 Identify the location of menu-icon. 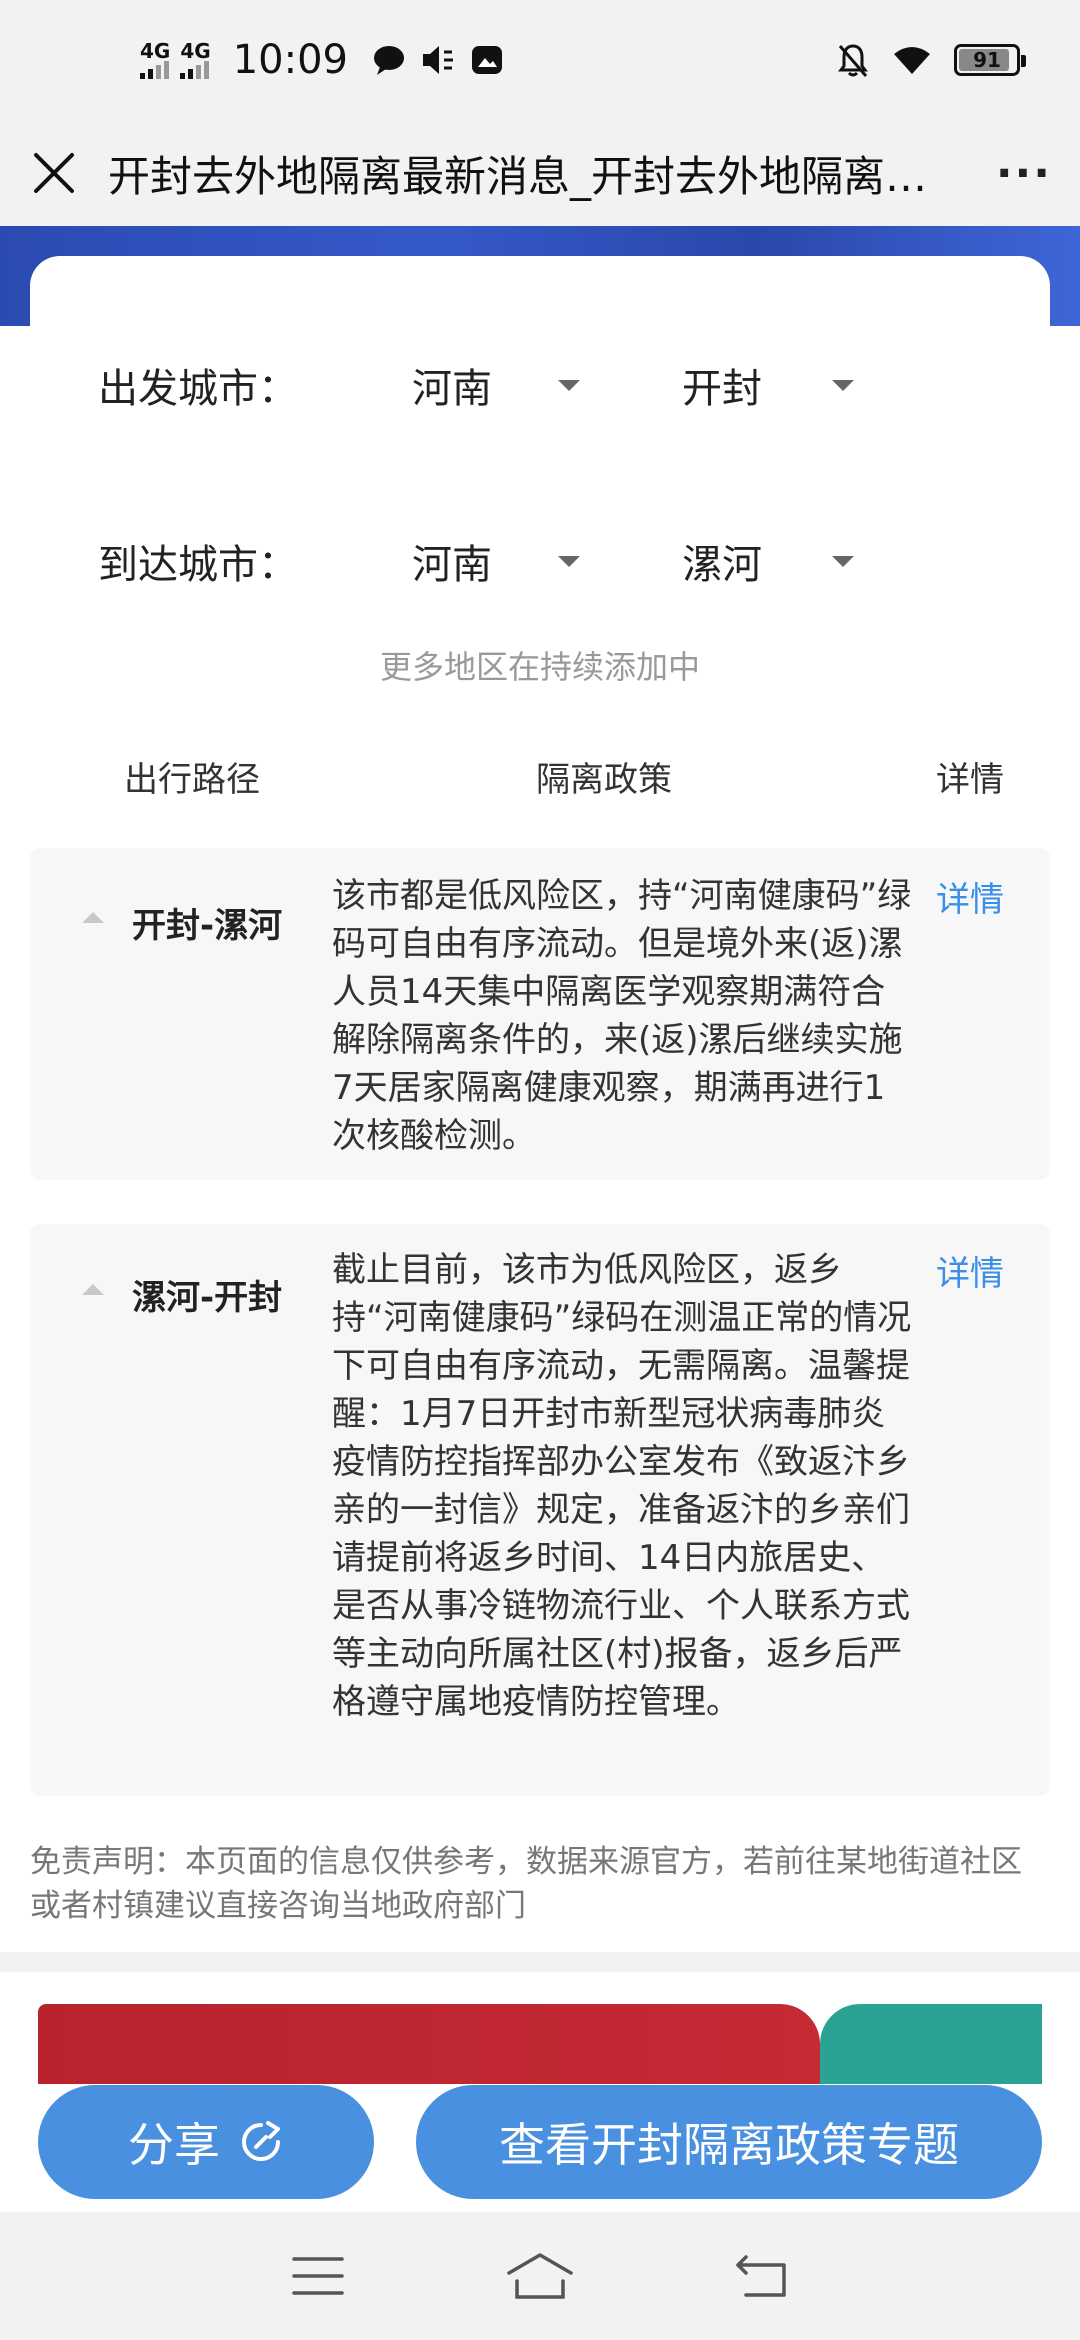
(318, 2276).